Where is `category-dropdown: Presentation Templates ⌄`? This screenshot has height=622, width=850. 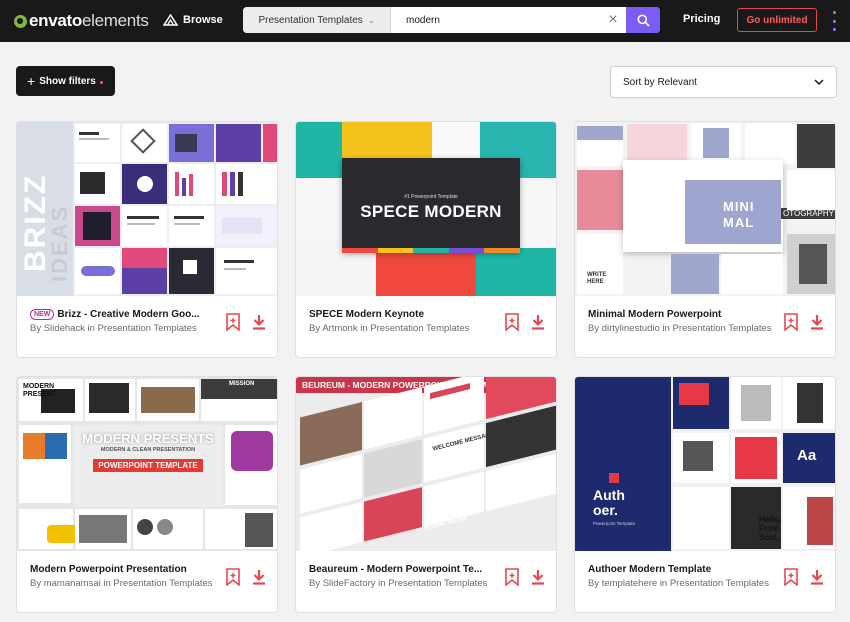
category-dropdown: Presentation Templates ⌄ is located at coordinates (317, 20).